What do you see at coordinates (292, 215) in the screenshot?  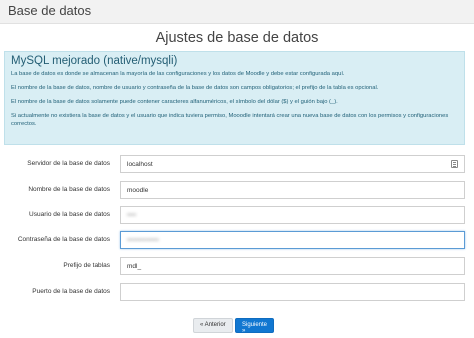 I see `user-input: ••••` at bounding box center [292, 215].